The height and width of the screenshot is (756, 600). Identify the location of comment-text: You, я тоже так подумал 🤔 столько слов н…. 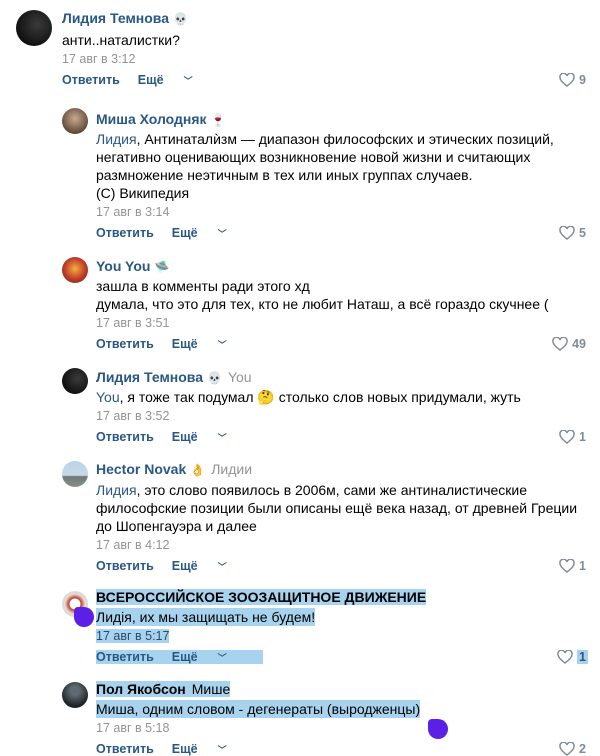
(308, 397).